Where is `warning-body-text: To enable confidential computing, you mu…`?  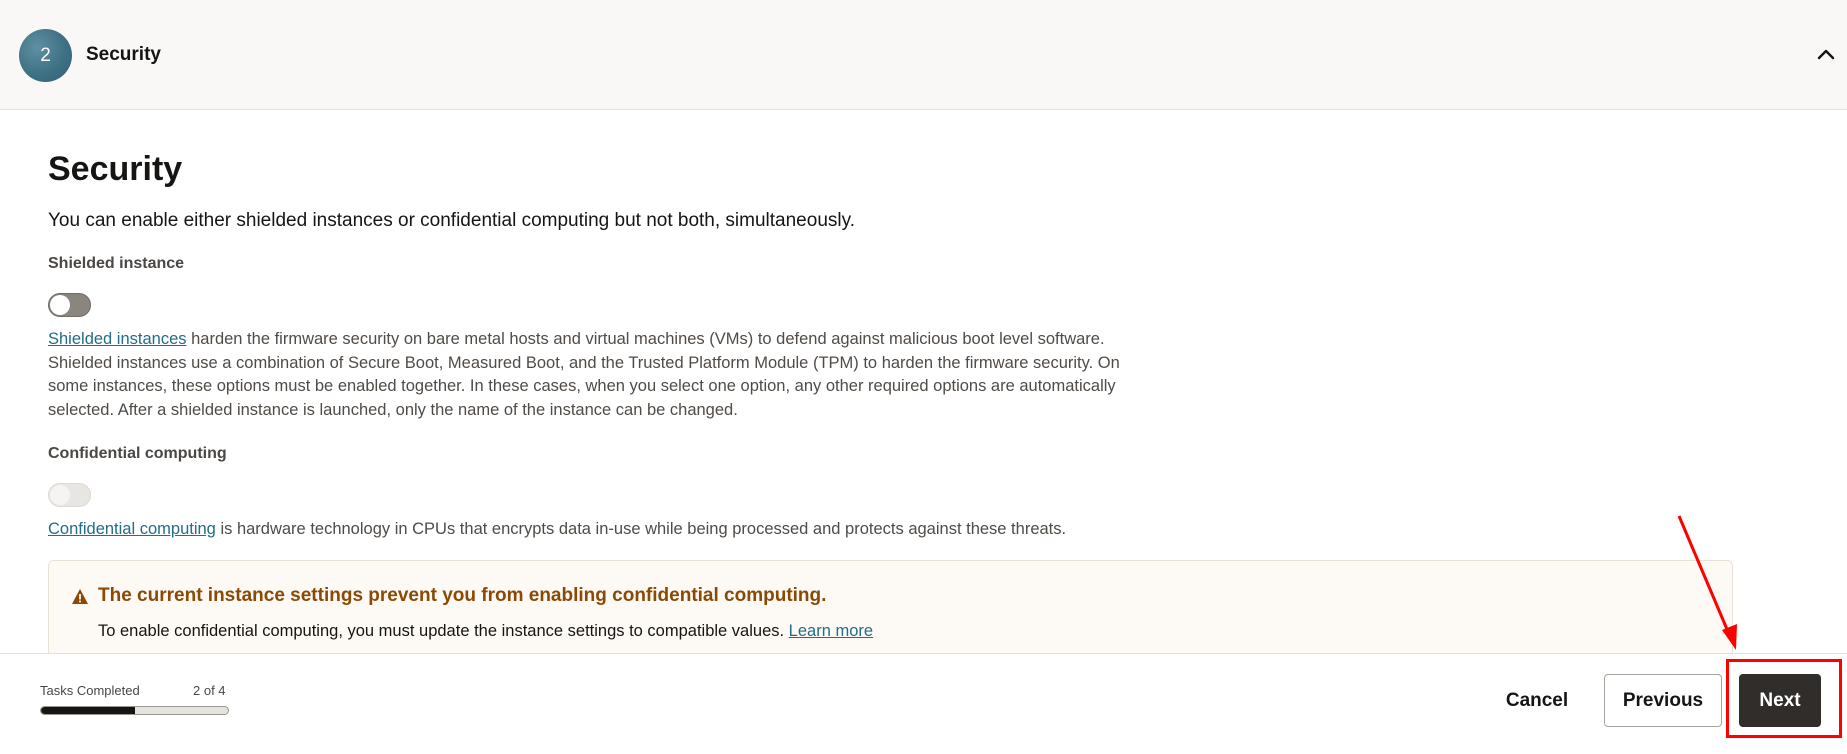
warning-body-text: To enable confidential computing, you mu… is located at coordinates (443, 631).